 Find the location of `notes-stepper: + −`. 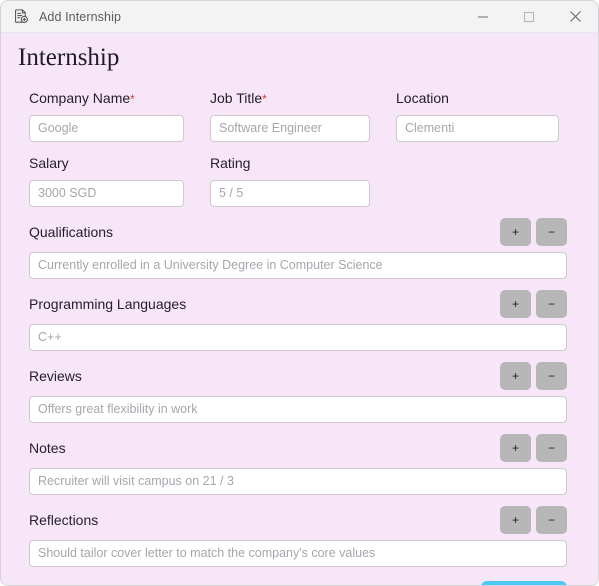

notes-stepper: + − is located at coordinates (533, 447).